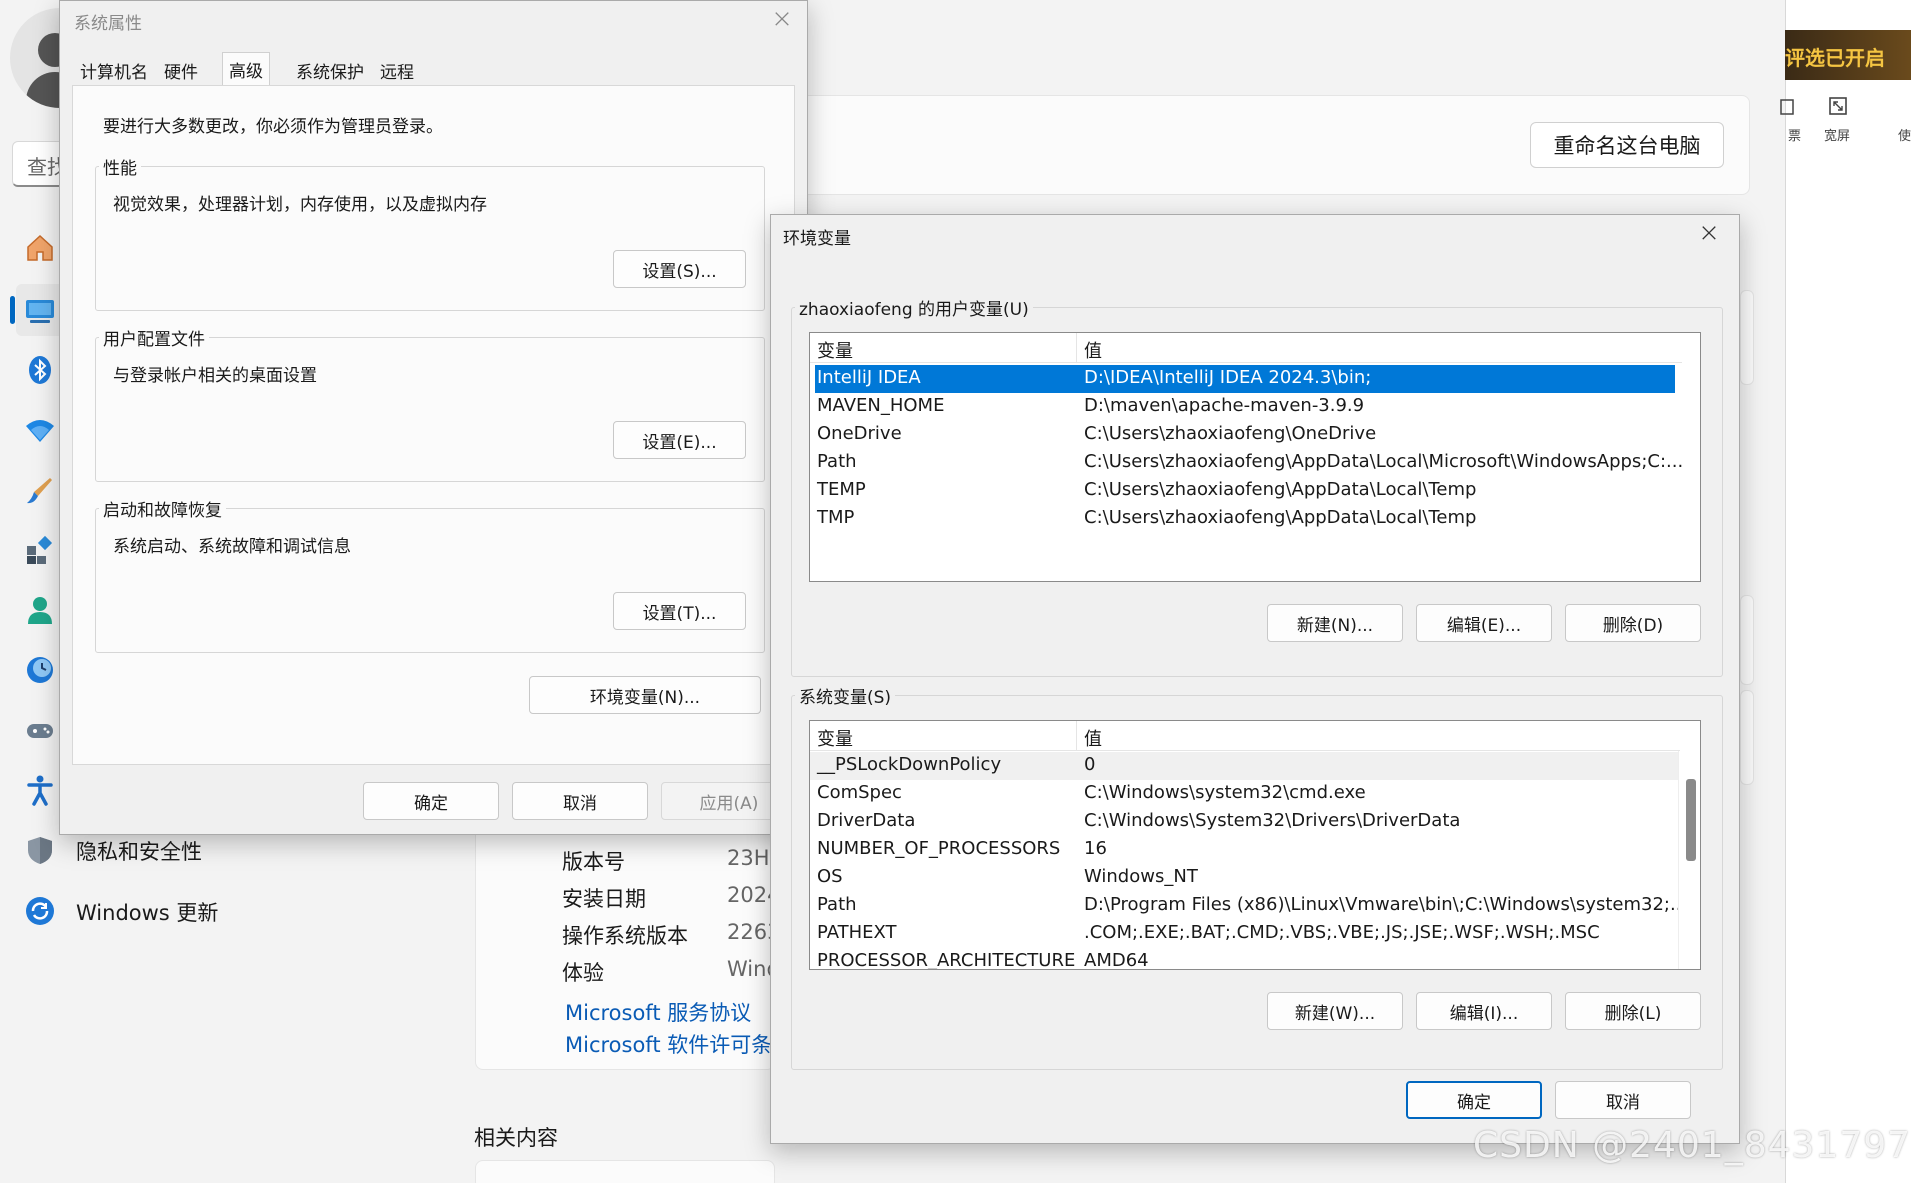 This screenshot has height=1183, width=1911. I want to click on sysprop-cancel-button: 取消, so click(580, 801).